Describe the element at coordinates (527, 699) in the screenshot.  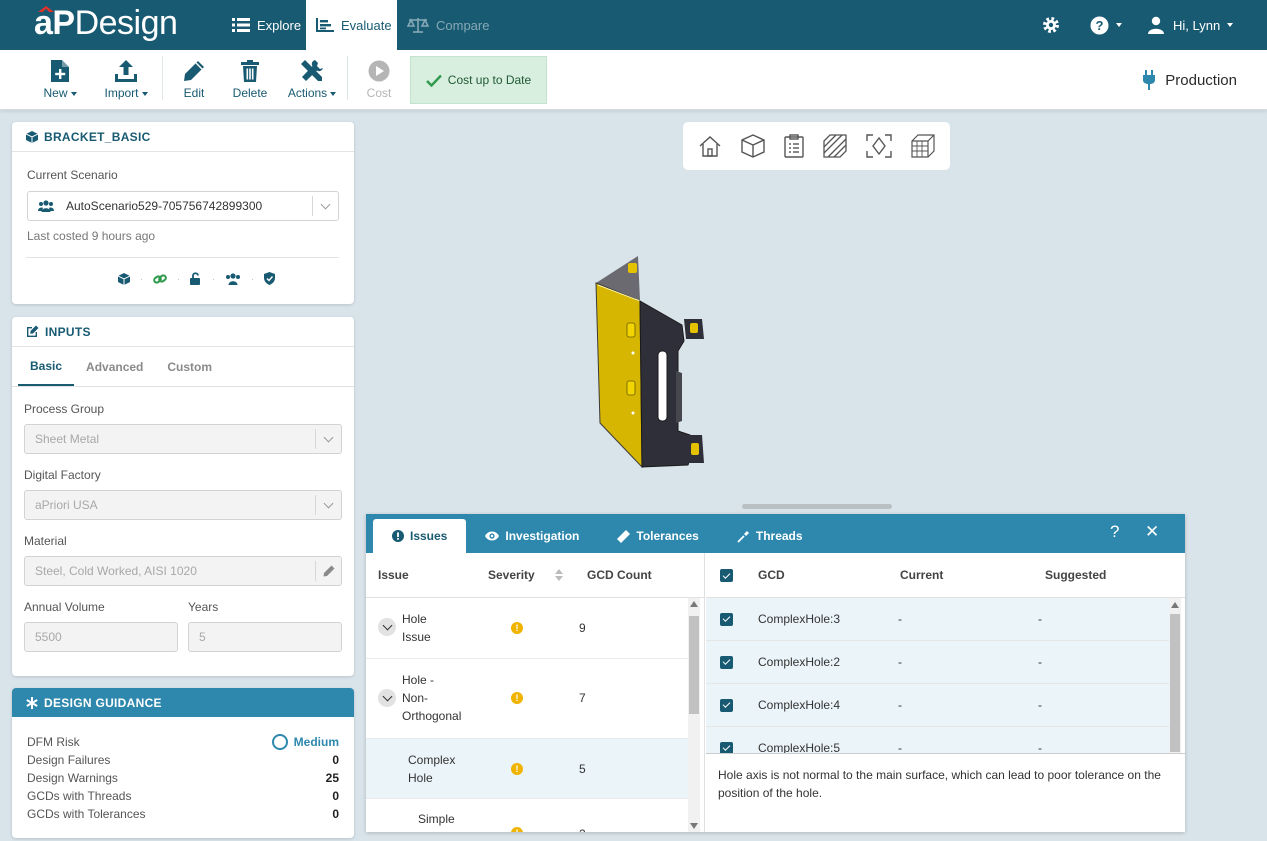
I see `issue-row: Hole - Non- Orthogonal ! 7` at that location.